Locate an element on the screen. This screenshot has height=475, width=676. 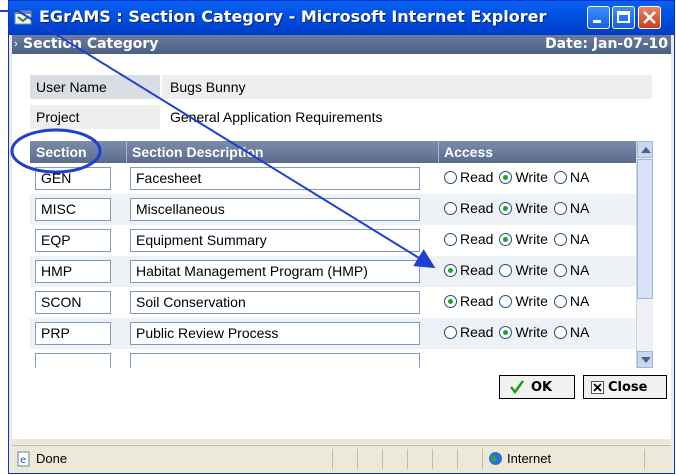
table-row: EQP Equipment Summary Read Write NA is located at coordinates (341, 240).